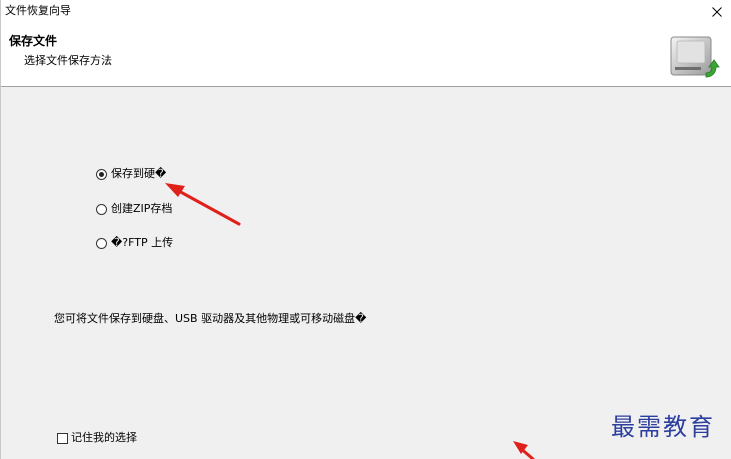 The width and height of the screenshot is (731, 459). What do you see at coordinates (139, 173) in the screenshot?
I see `option-label: 保存到硬�` at bounding box center [139, 173].